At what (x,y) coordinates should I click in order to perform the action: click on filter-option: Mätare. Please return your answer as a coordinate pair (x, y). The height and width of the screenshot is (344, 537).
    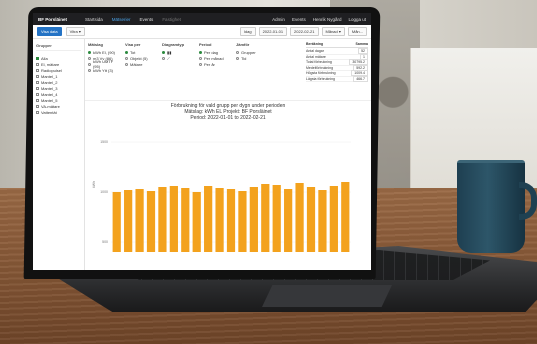
    Looking at the image, I should click on (141, 64).